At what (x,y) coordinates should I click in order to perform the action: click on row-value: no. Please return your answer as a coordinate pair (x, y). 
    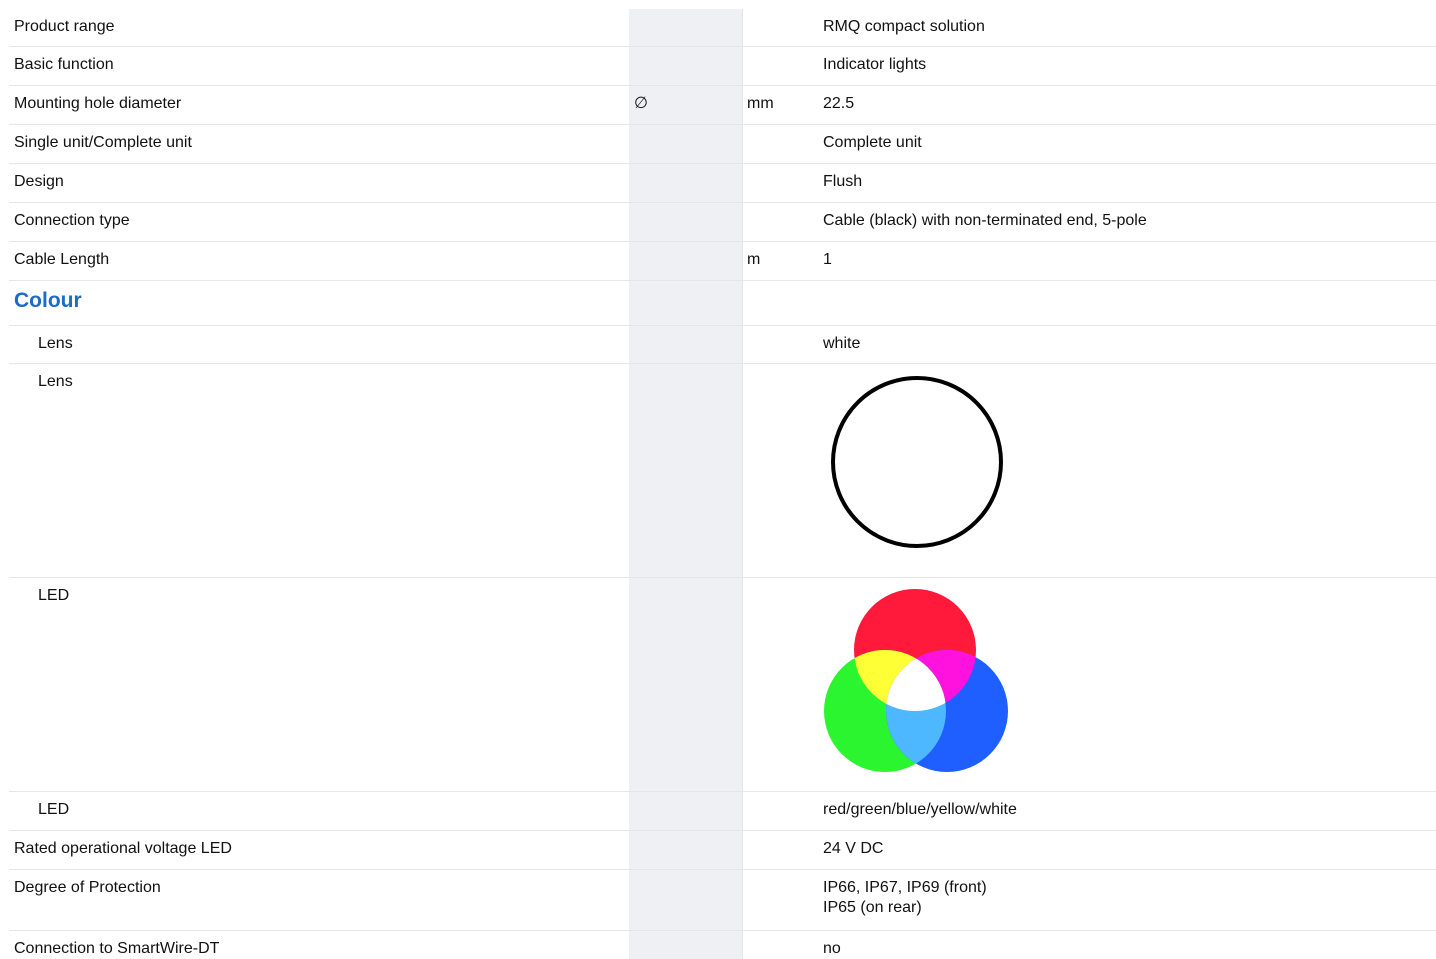
    Looking at the image, I should click on (832, 948).